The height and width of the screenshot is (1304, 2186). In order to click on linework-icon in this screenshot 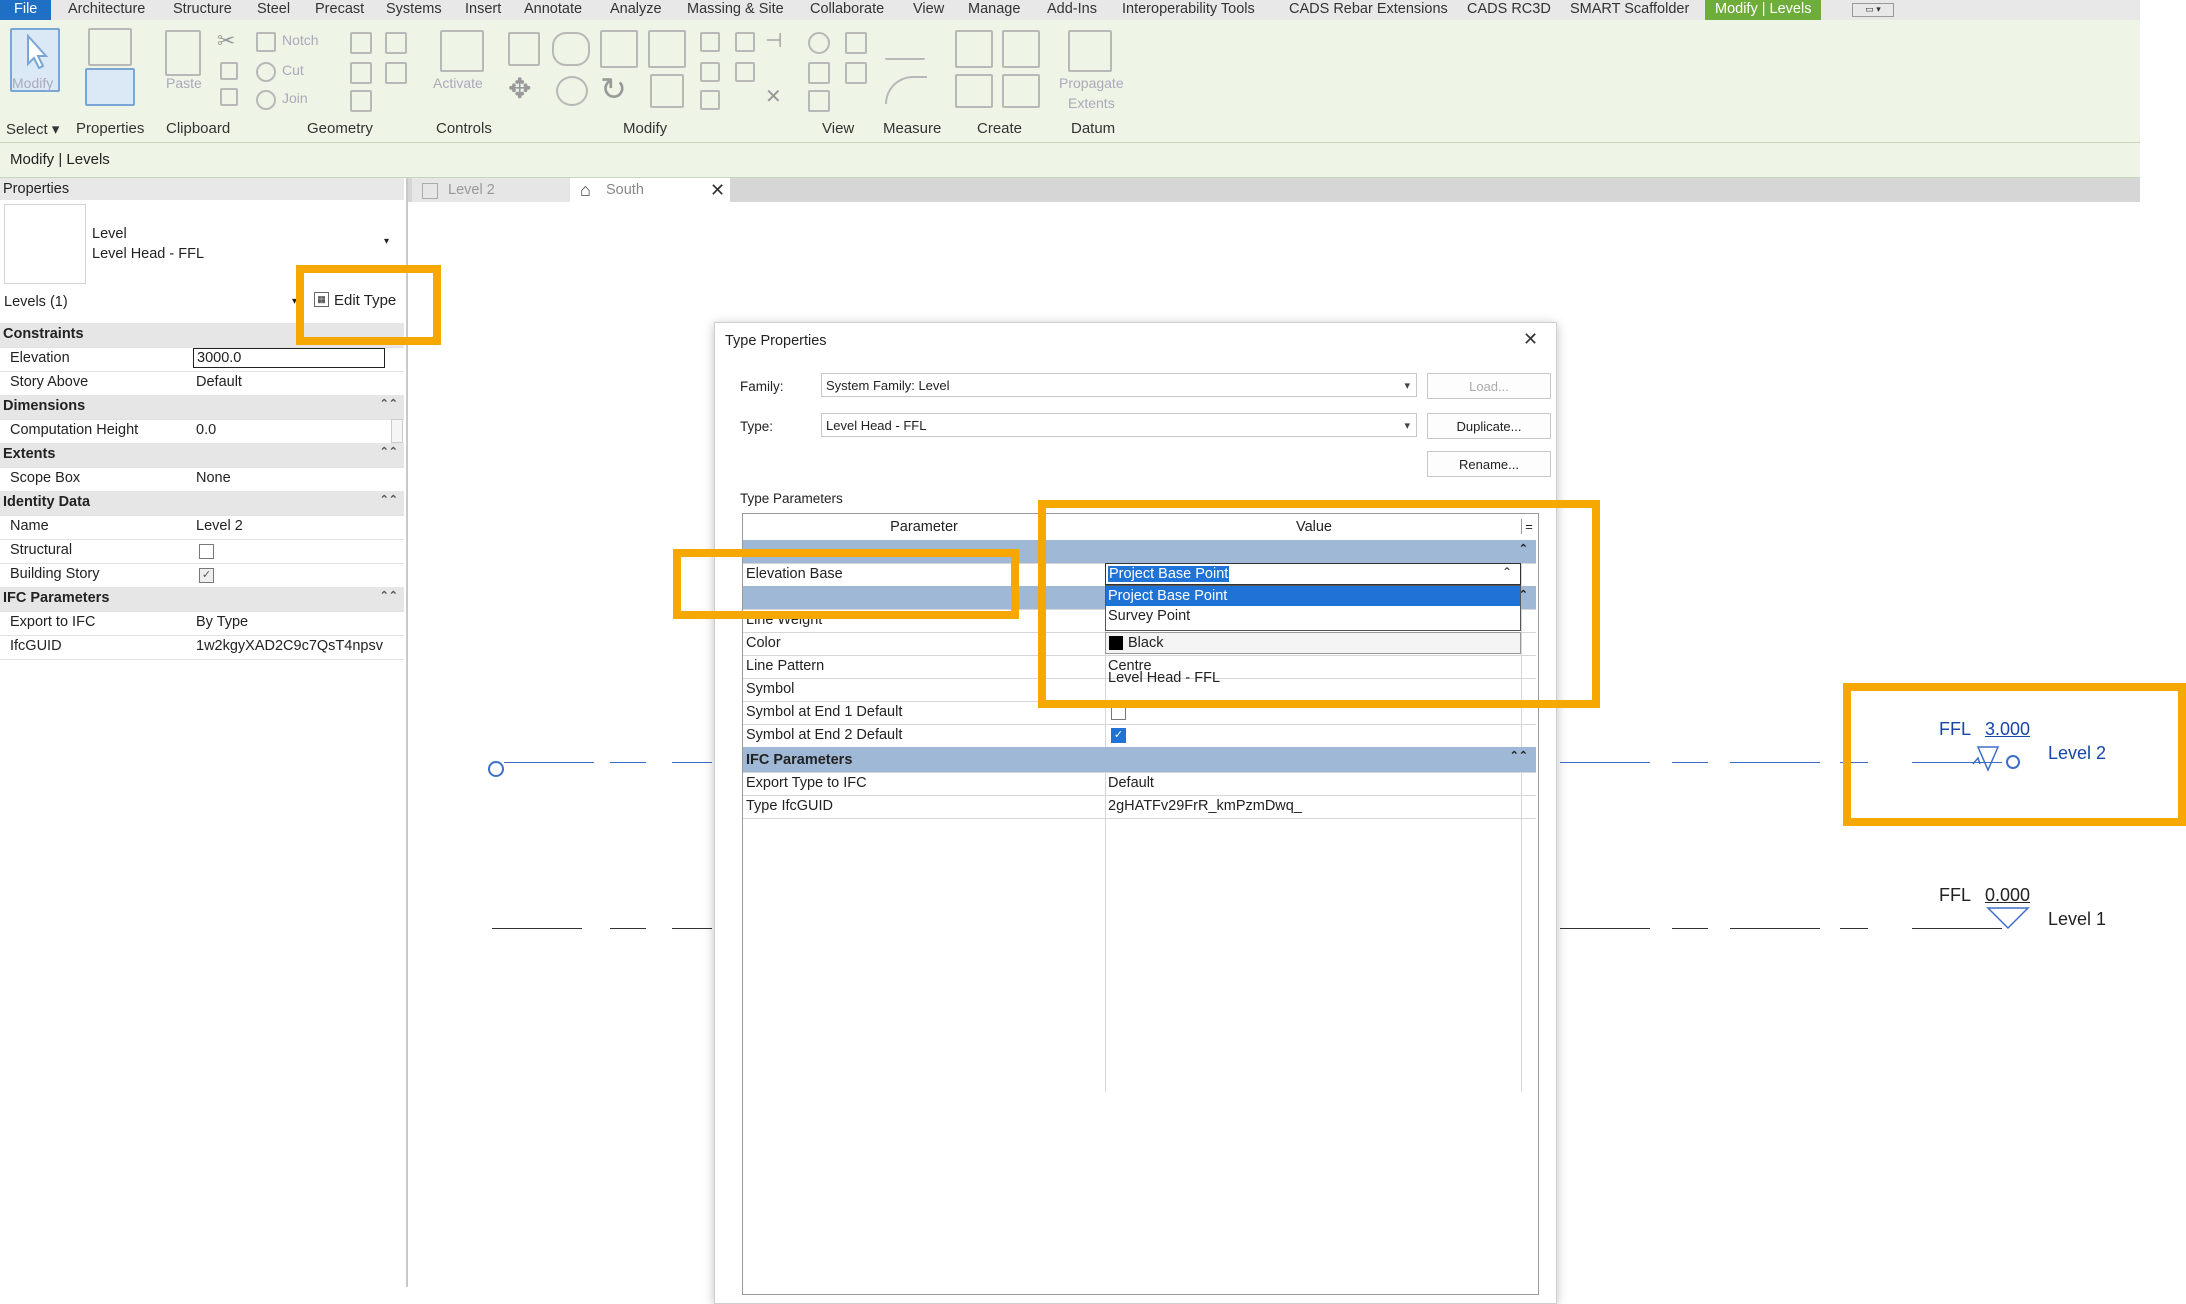, I will do `click(396, 73)`.